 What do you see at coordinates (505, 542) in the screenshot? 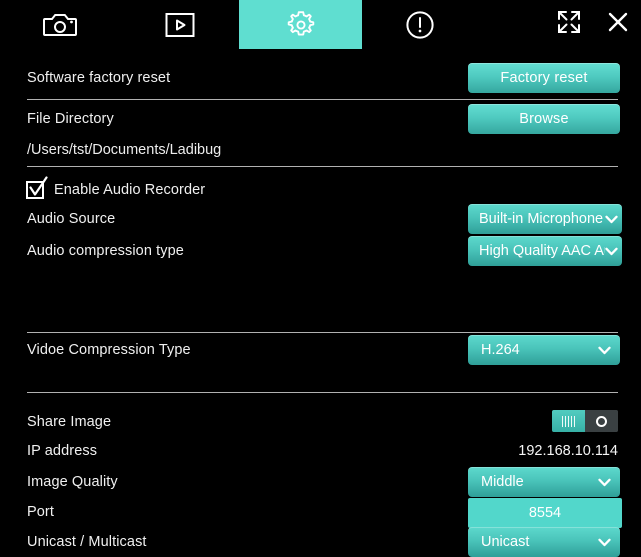
I see `cast-mode-value: Unicast` at bounding box center [505, 542].